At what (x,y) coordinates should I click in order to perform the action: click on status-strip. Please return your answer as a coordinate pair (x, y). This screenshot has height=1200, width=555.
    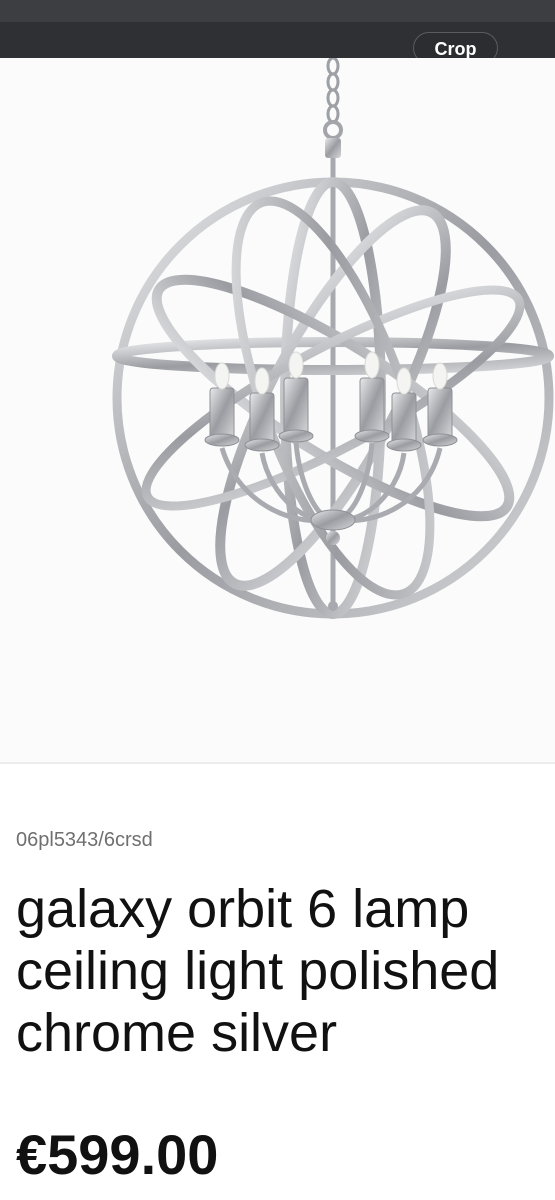
    Looking at the image, I should click on (277, 11).